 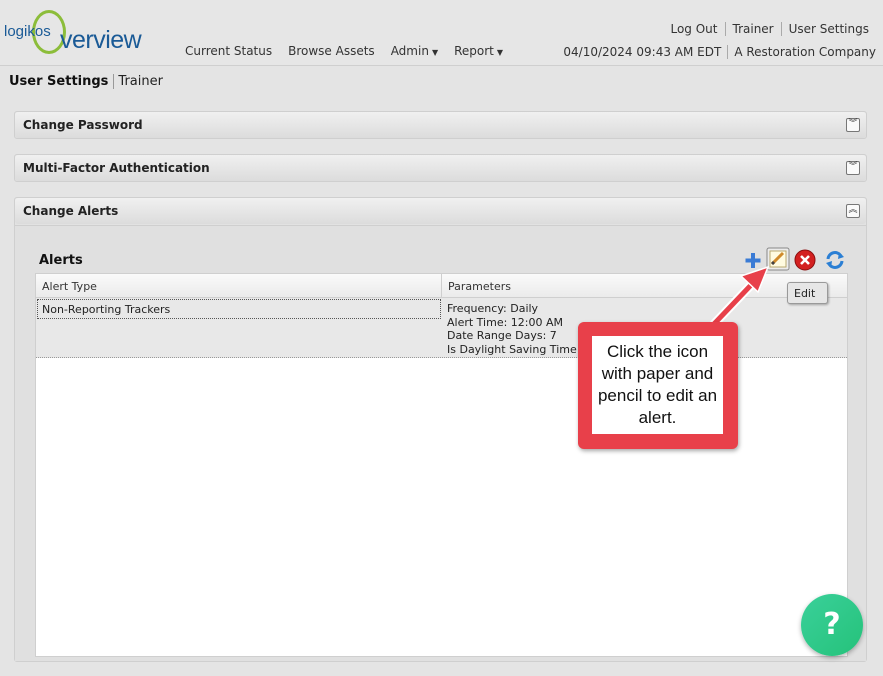 I want to click on nav-admin: Admin ▼, so click(x=414, y=51).